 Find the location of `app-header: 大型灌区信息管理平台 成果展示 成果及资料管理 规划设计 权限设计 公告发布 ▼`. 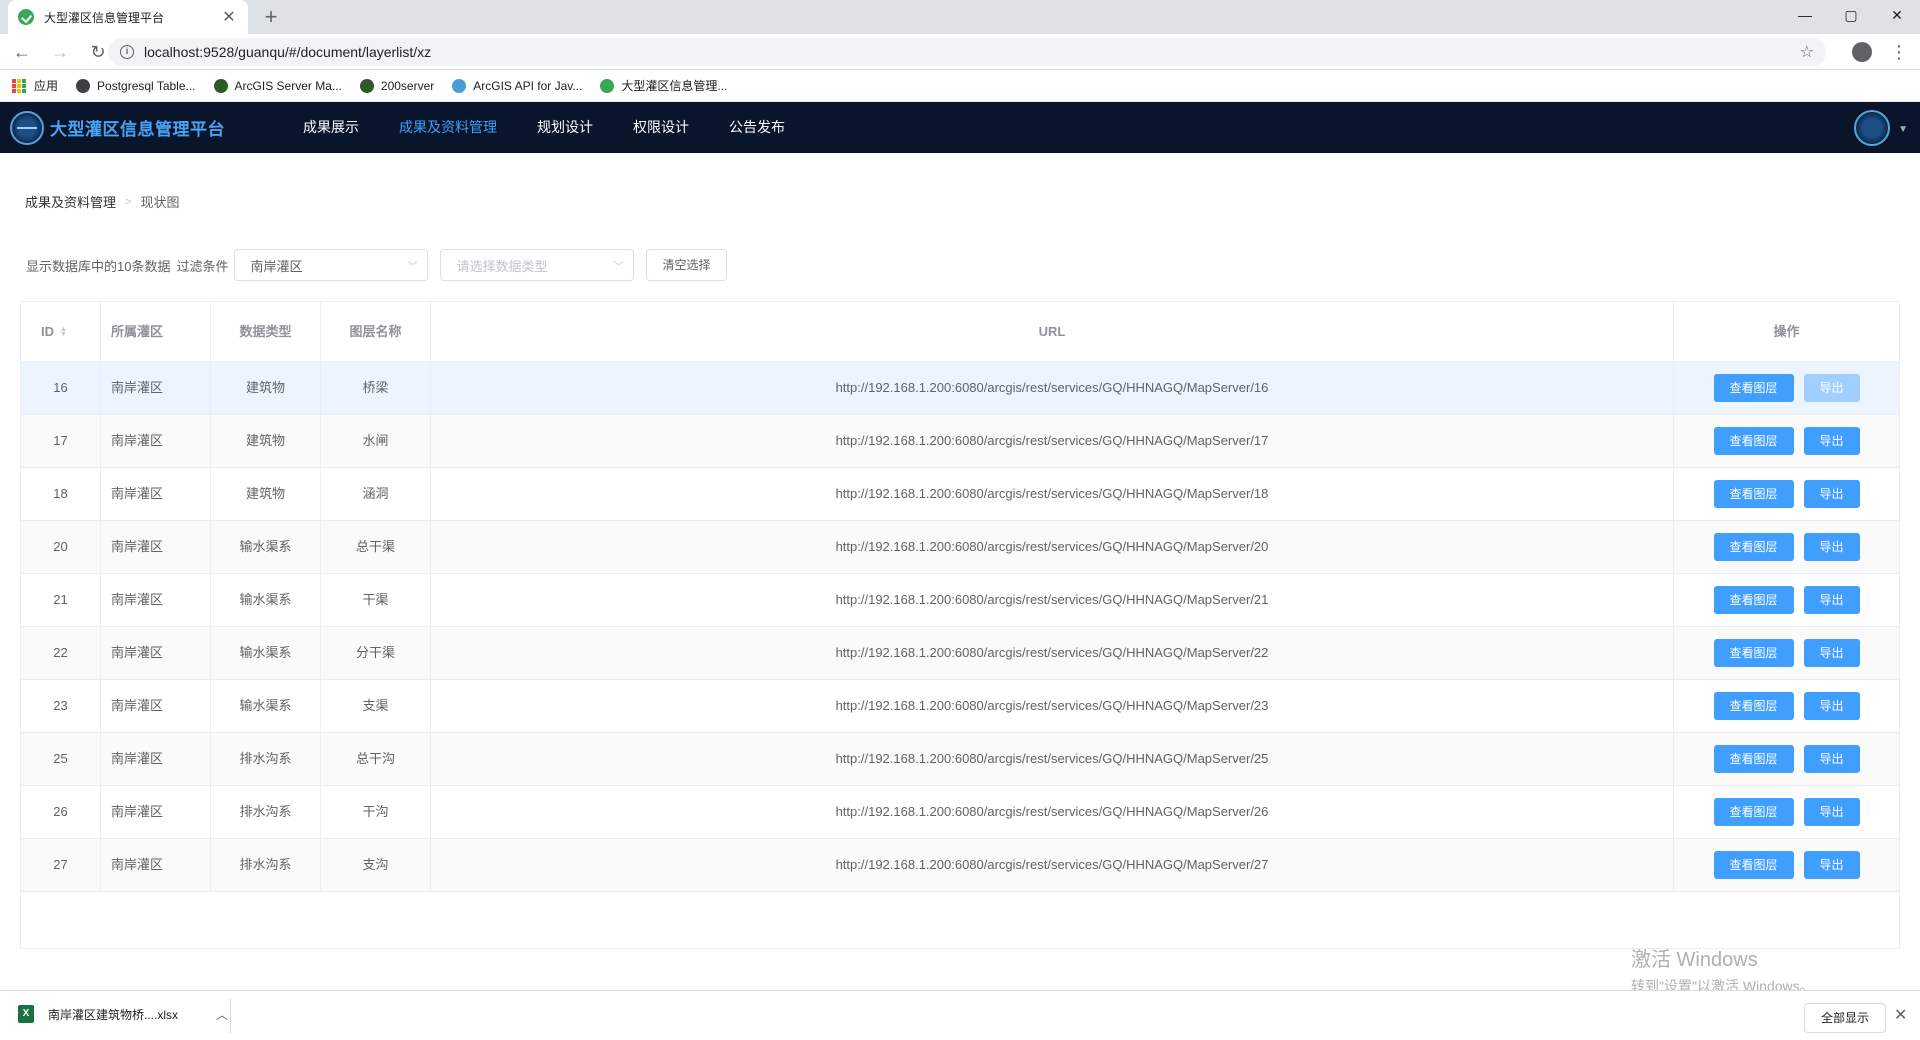

app-header: 大型灌区信息管理平台 成果展示 成果及资料管理 规划设计 权限设计 公告发布 ▼ is located at coordinates (960, 127).